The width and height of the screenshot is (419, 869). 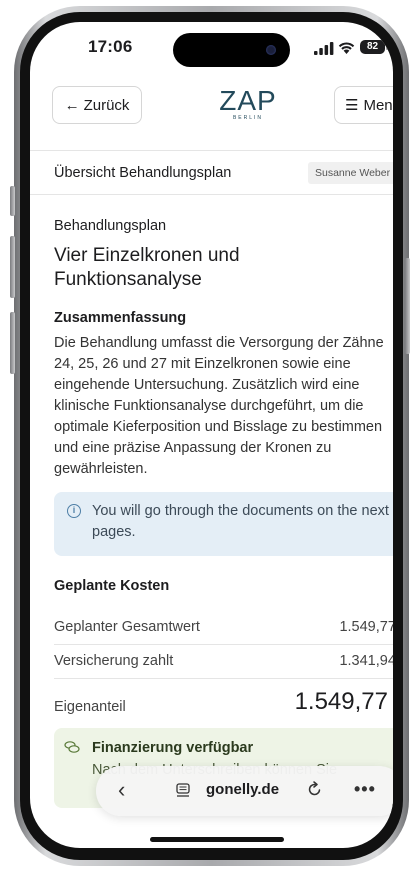 What do you see at coordinates (223, 627) in the screenshot?
I see `cost-row-total: Geplanter Gesamtwert 1.549,77 €` at bounding box center [223, 627].